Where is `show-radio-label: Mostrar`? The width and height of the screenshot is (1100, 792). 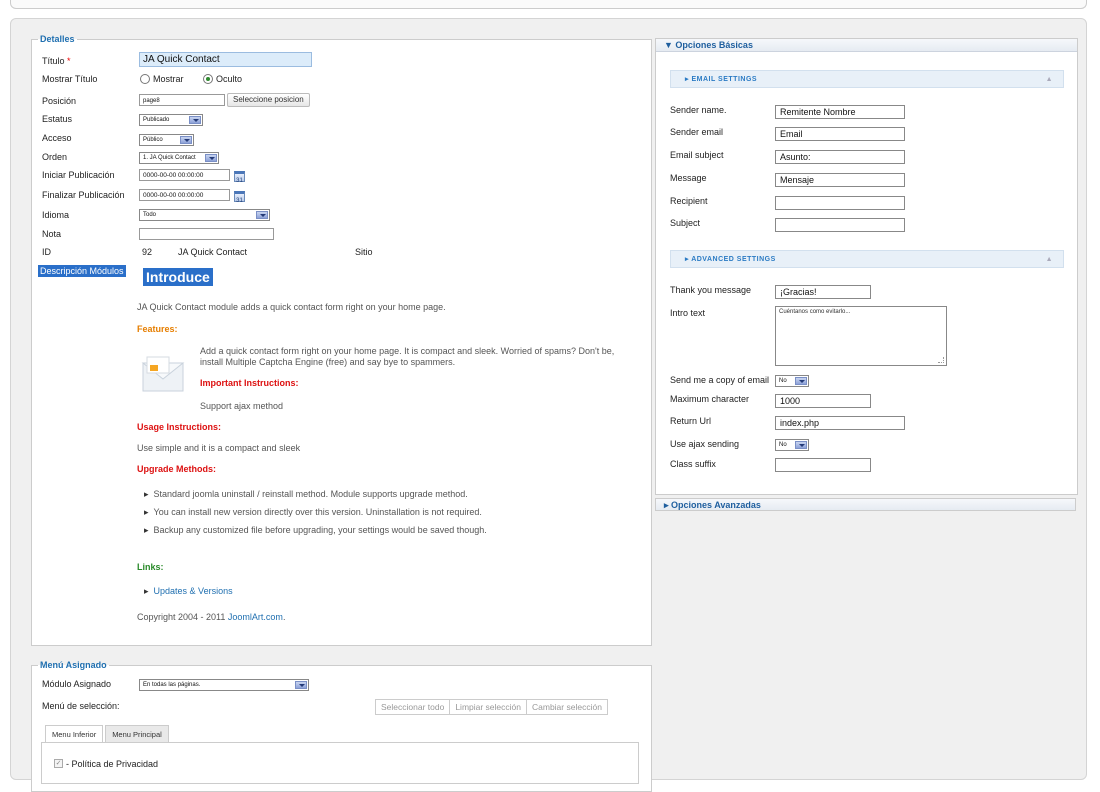 show-radio-label: Mostrar is located at coordinates (168, 79).